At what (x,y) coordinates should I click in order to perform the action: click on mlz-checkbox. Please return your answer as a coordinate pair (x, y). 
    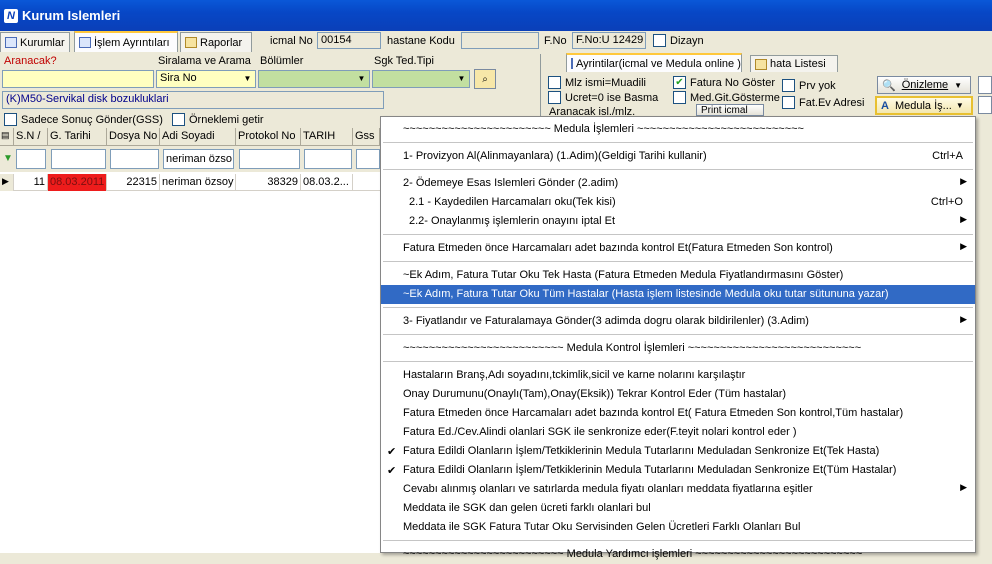
    Looking at the image, I should click on (554, 82).